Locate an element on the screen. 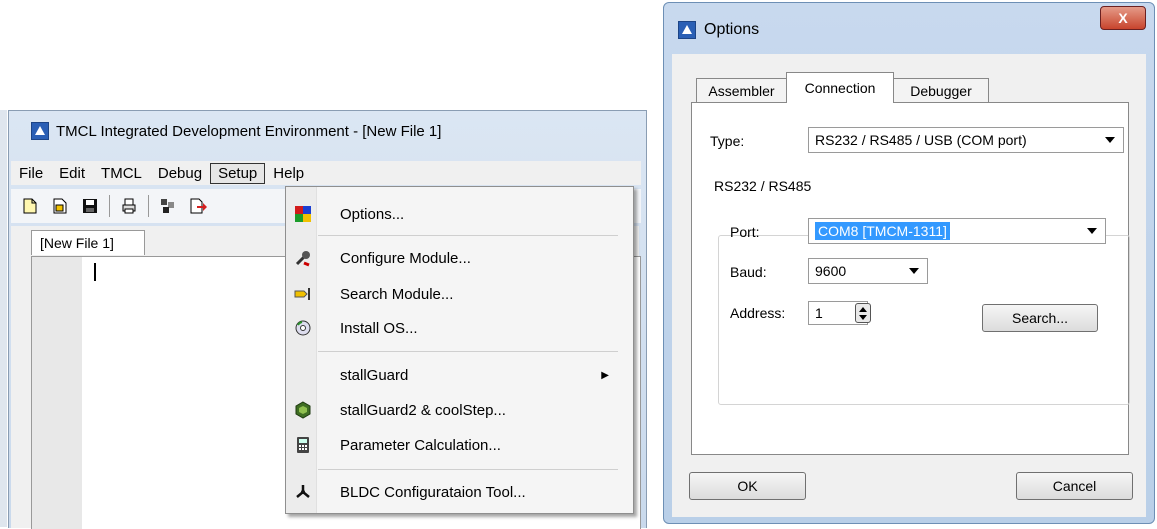  tab-assembler: Assembler is located at coordinates (741, 90).